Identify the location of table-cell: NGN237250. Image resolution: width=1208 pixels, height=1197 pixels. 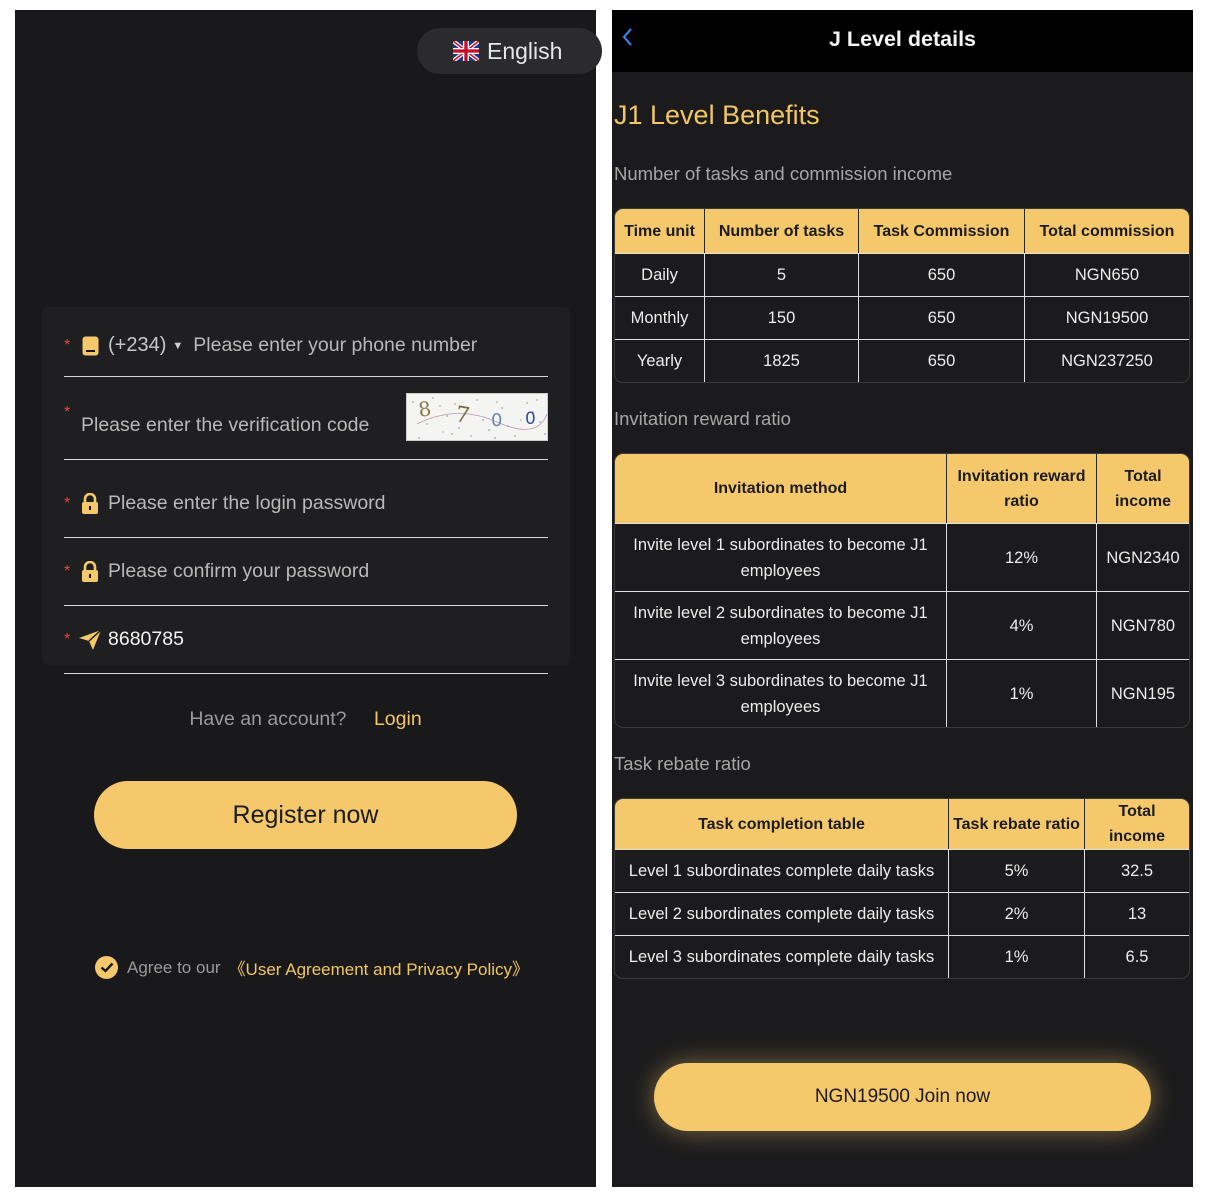
(1107, 360).